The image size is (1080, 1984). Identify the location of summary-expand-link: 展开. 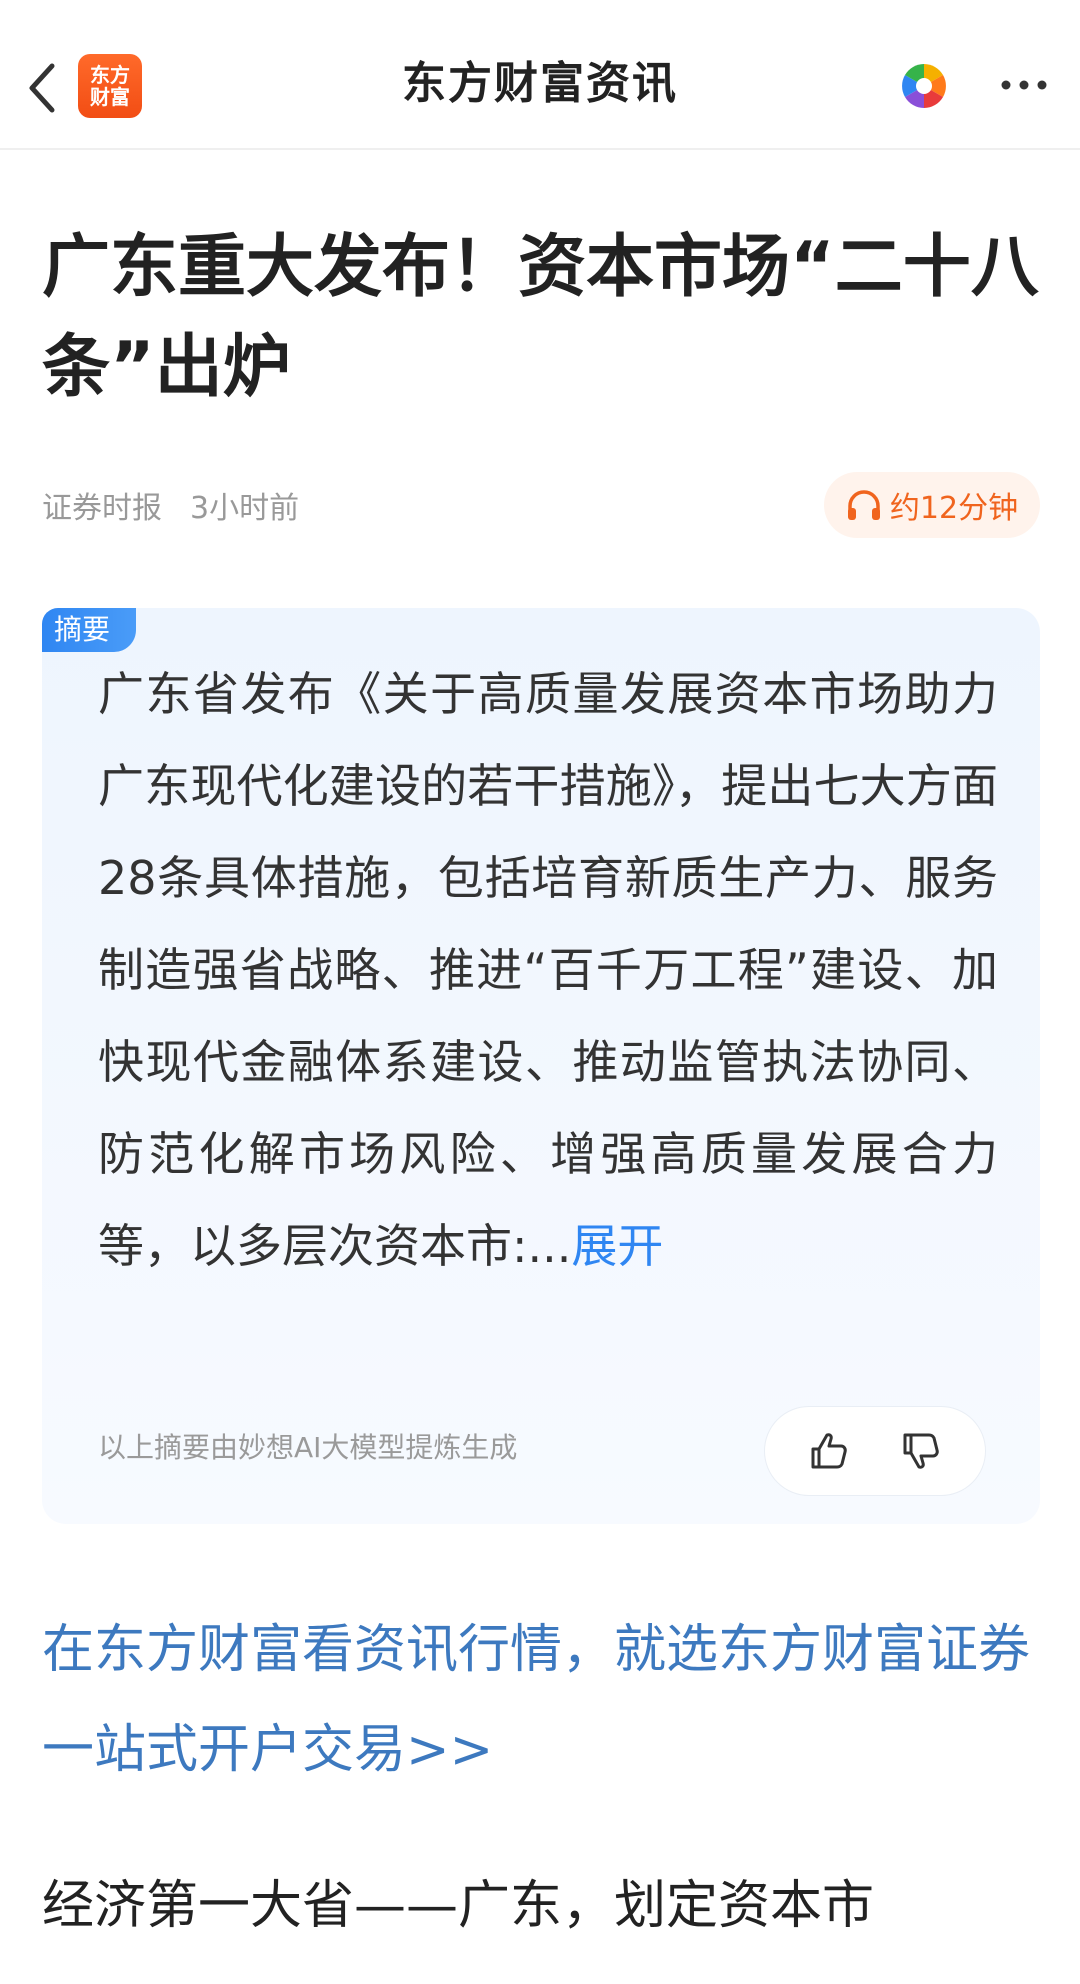
(617, 1246).